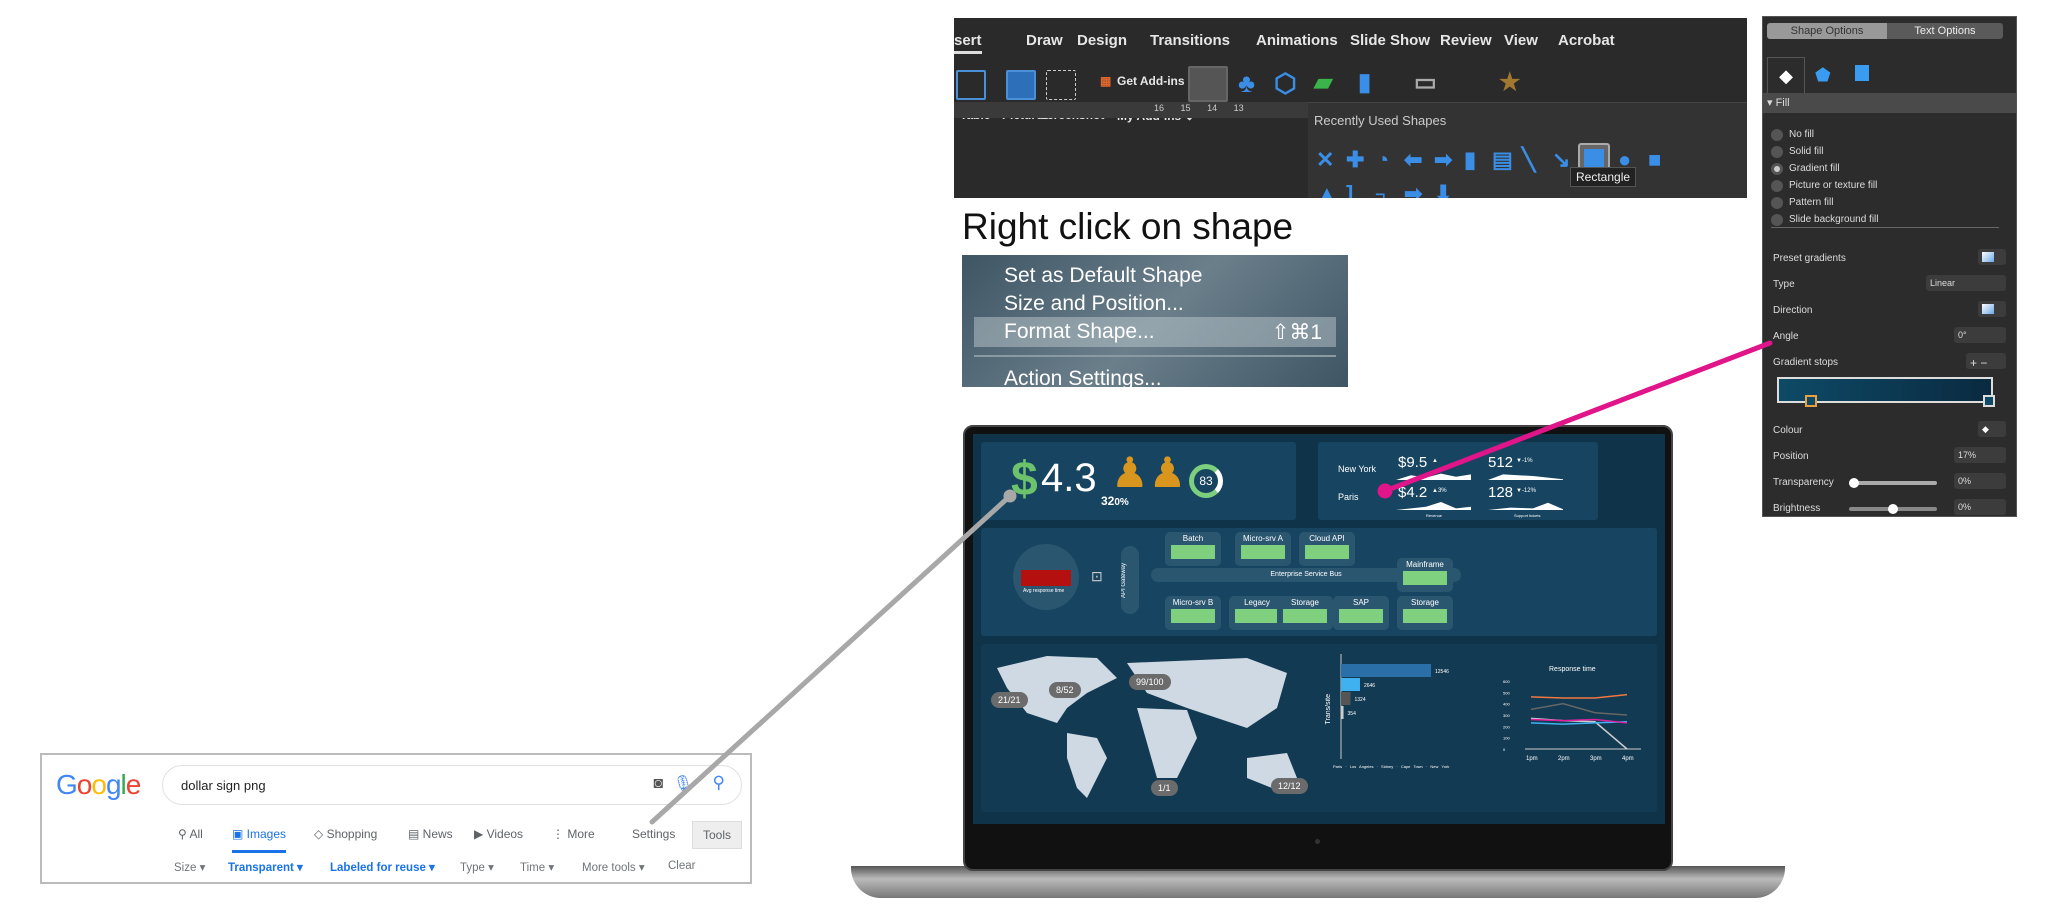  What do you see at coordinates (1889, 103) in the screenshot?
I see `fill-section-header: ▾ Fill` at bounding box center [1889, 103].